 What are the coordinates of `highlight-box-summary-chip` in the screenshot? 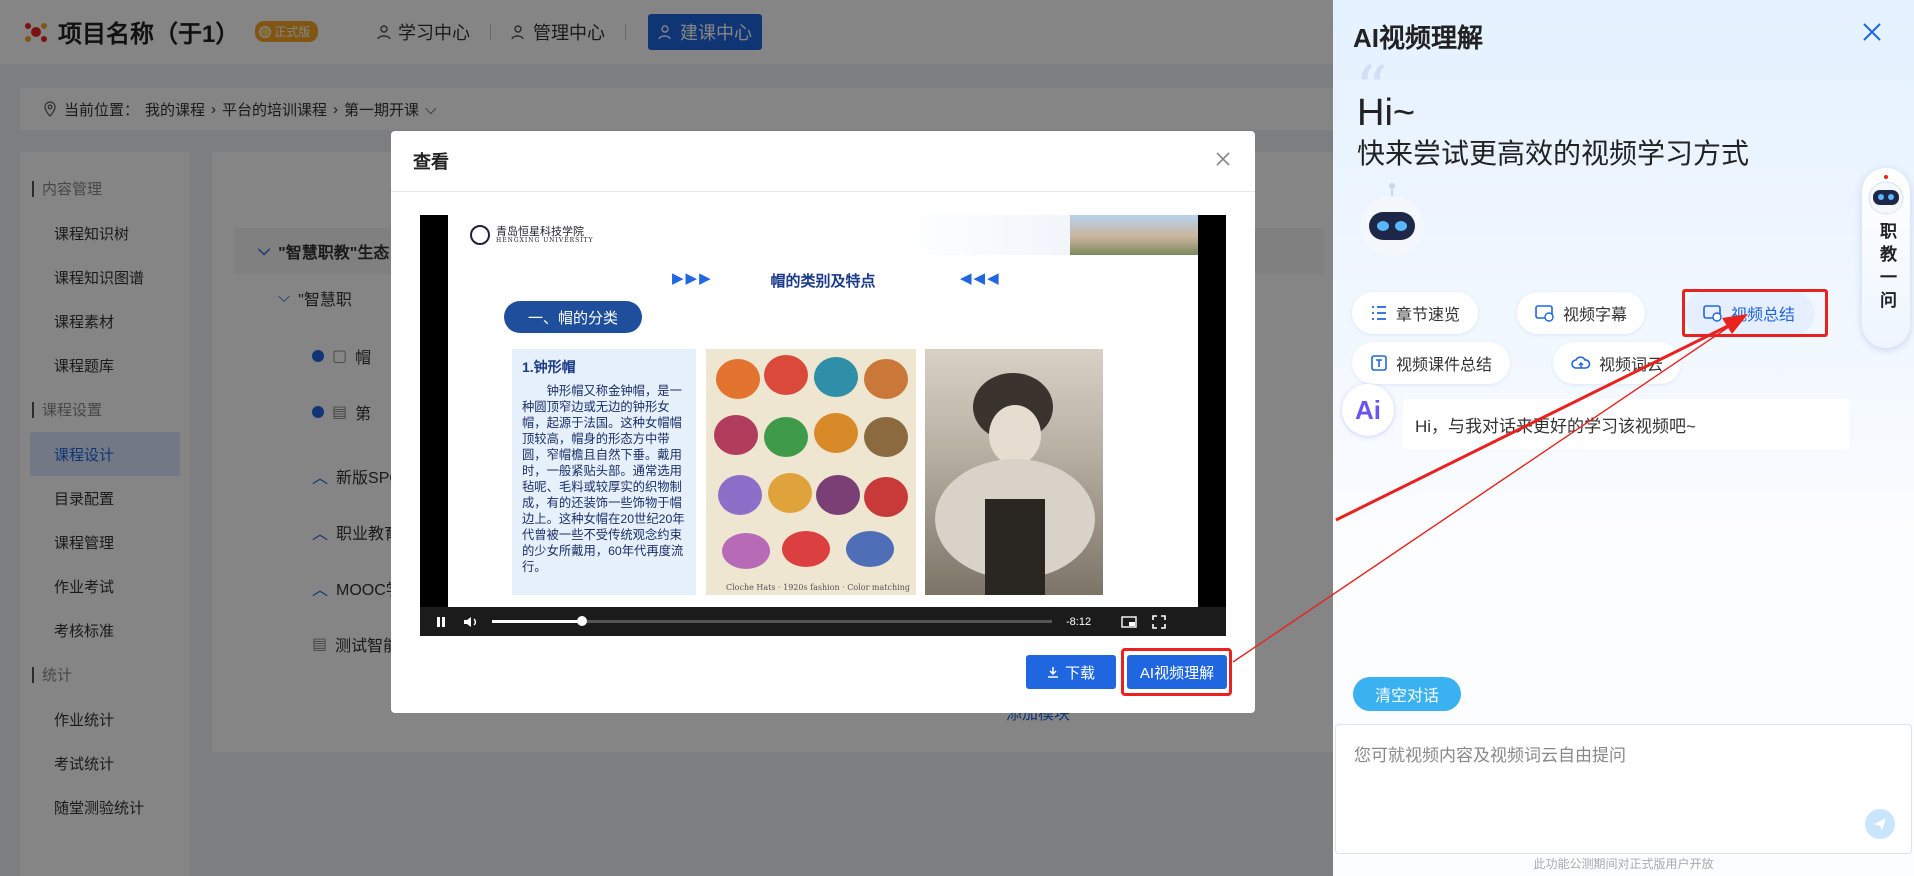 It's located at (1755, 313).